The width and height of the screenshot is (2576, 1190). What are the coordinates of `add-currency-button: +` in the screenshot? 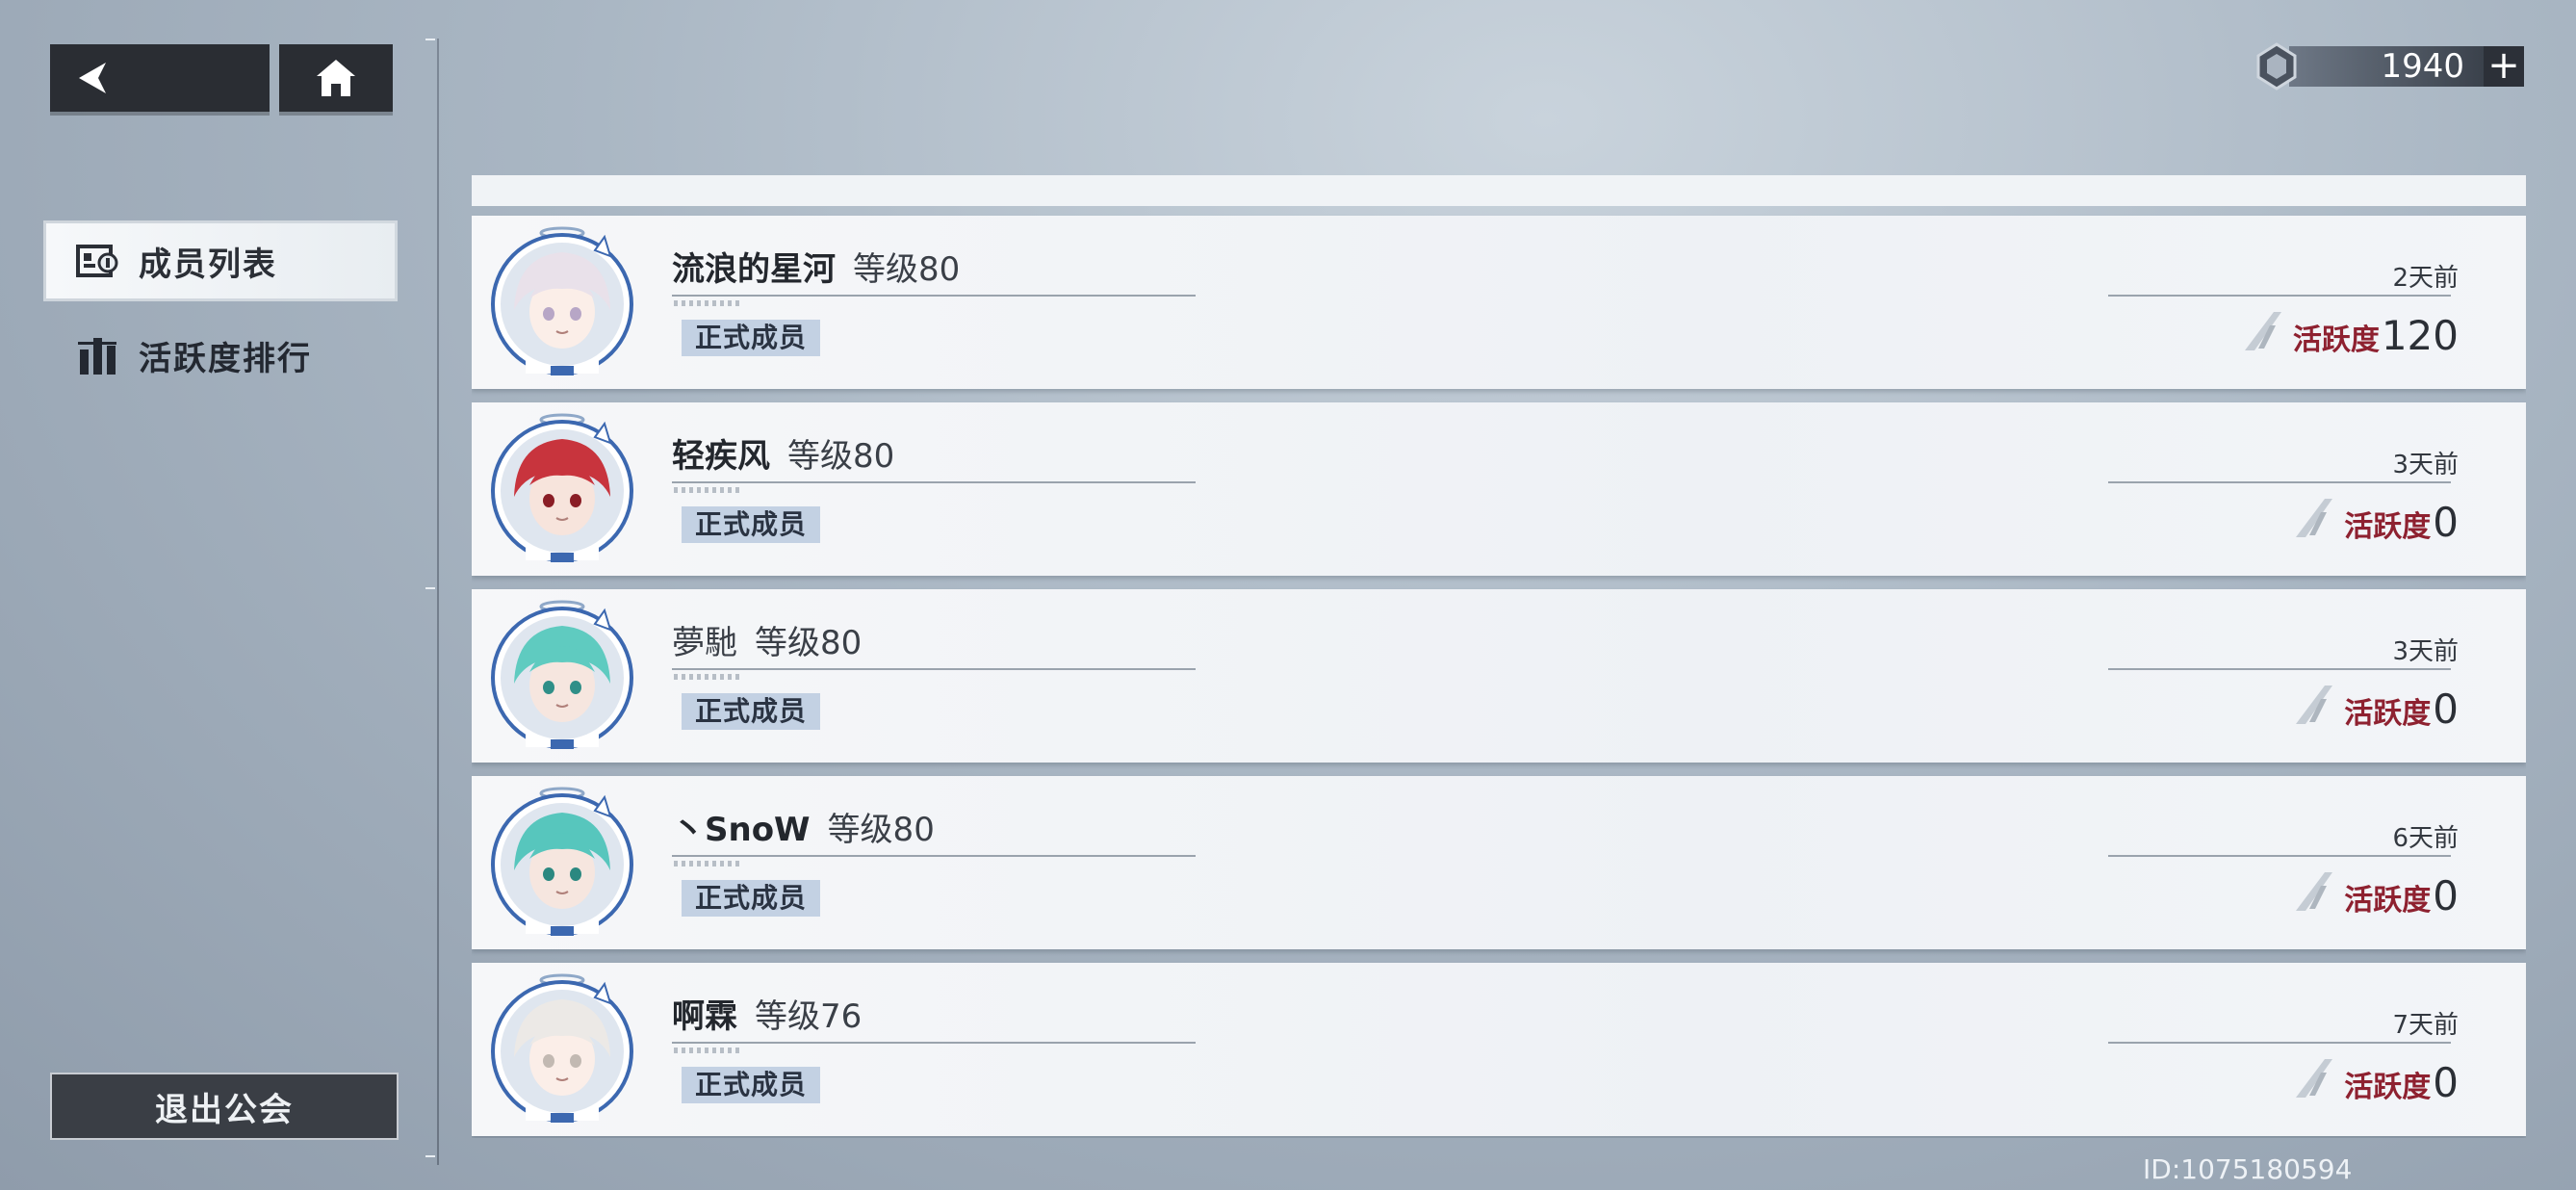 It's located at (2504, 67).